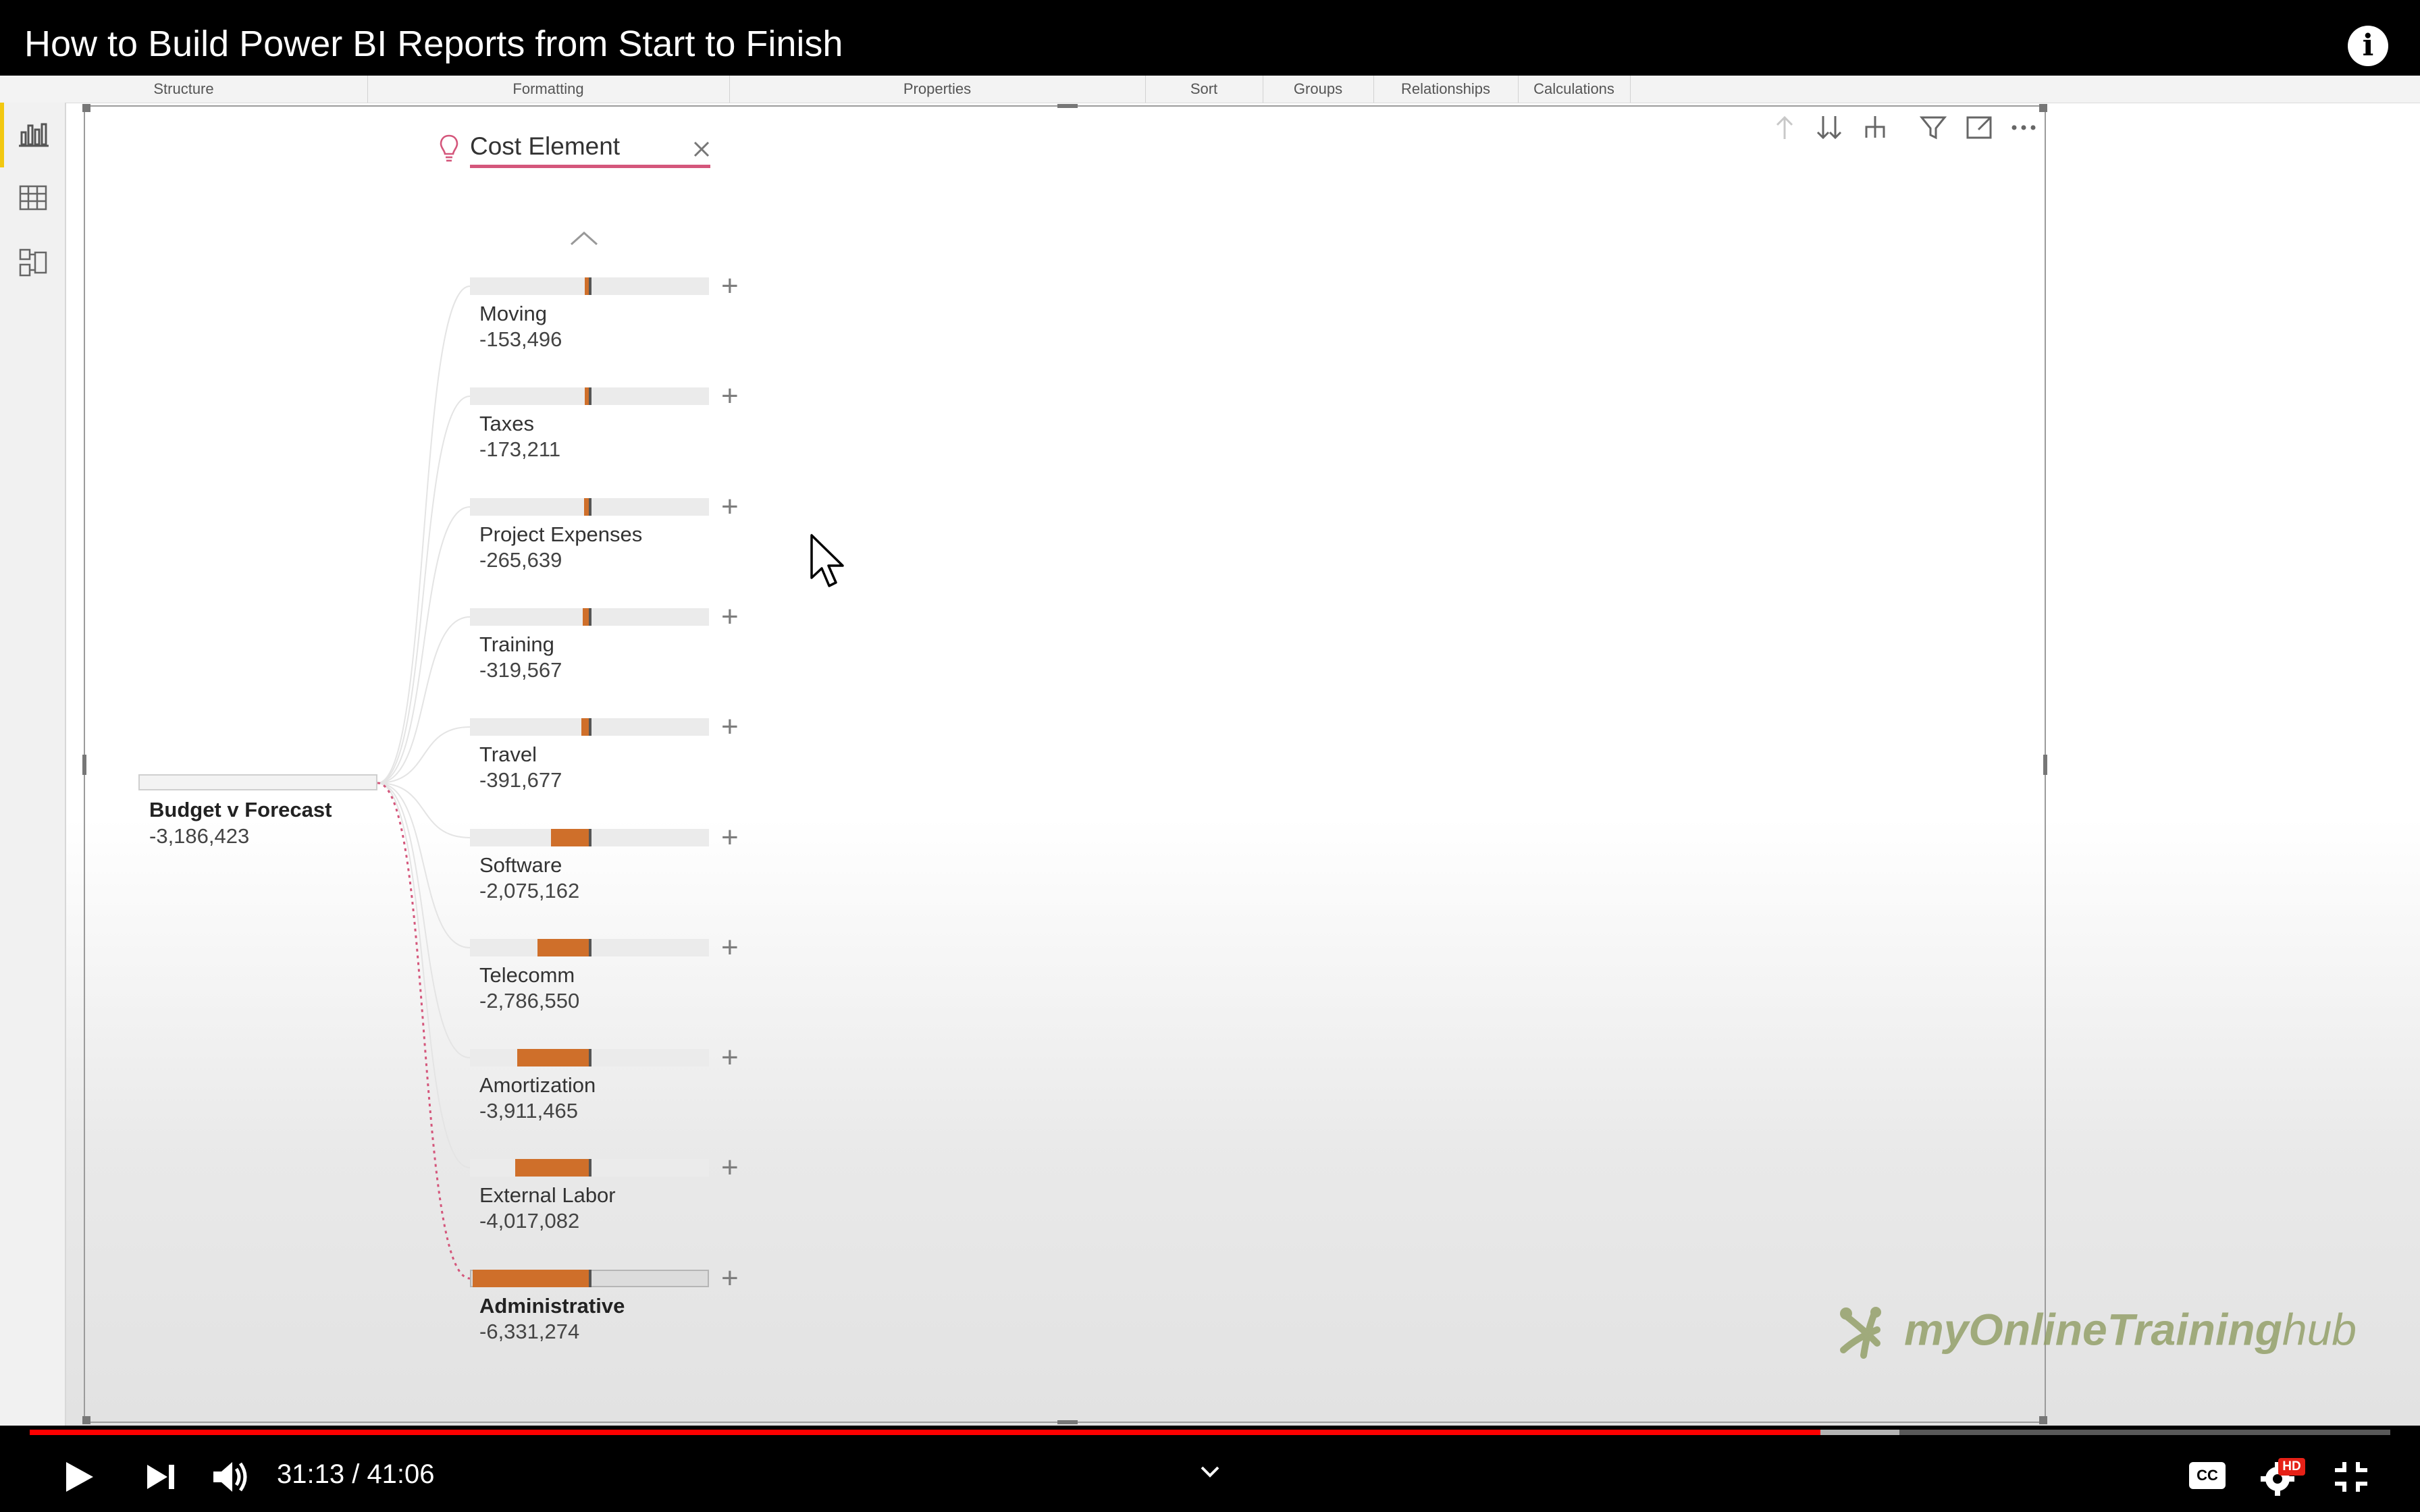  Describe the element at coordinates (520, 670) in the screenshot. I see `node-value: -319,567` at that location.